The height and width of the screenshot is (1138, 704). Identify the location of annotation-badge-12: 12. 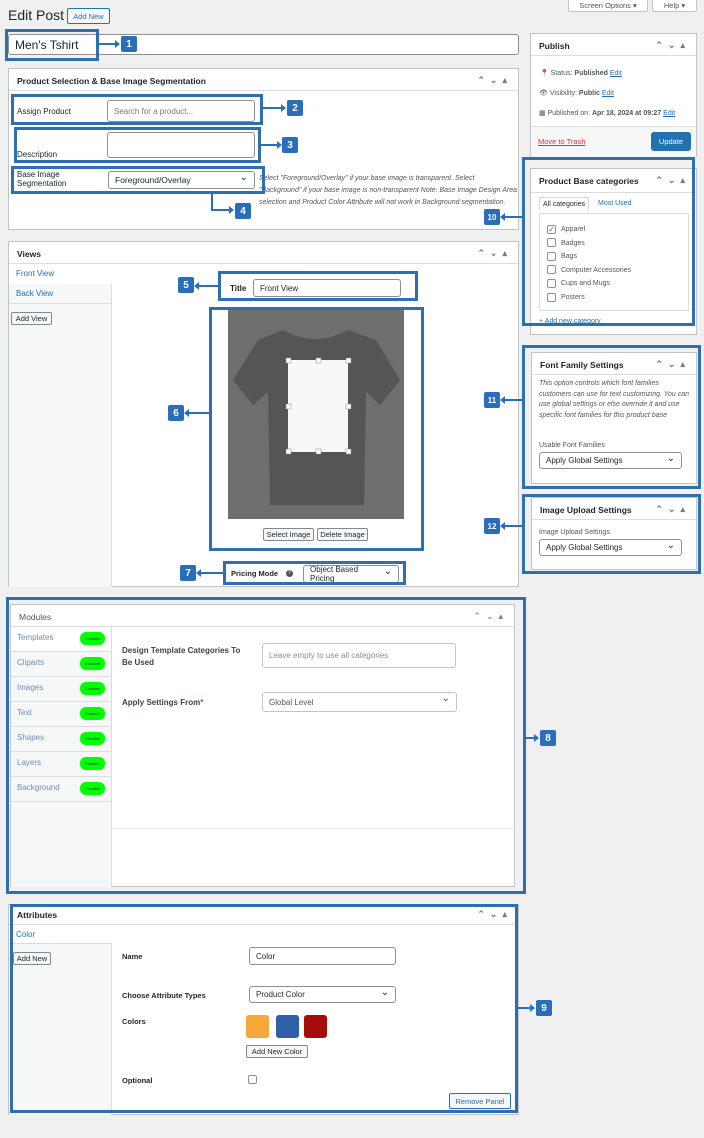
(492, 526).